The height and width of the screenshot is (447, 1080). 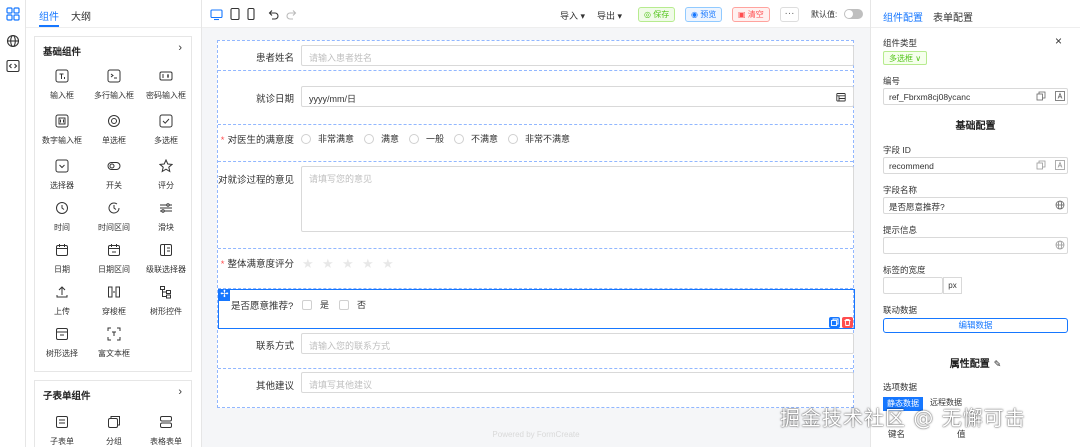 What do you see at coordinates (62, 347) in the screenshot?
I see `component-tree-select: 树形选择` at bounding box center [62, 347].